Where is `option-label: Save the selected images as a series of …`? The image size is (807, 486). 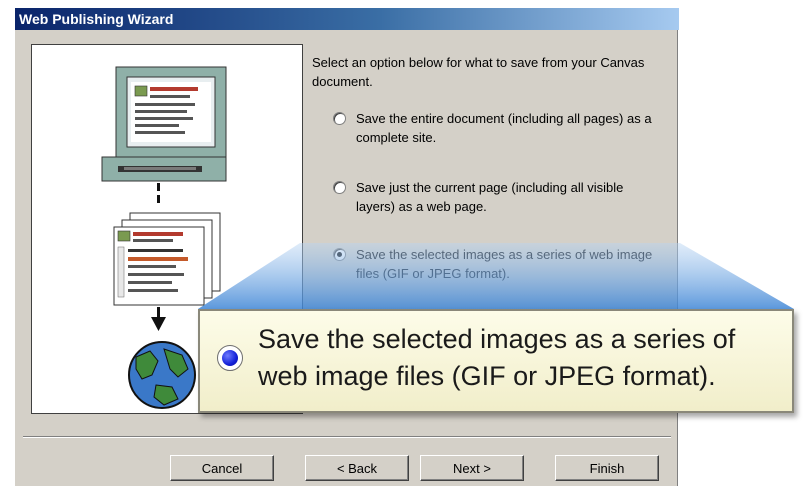
option-label: Save the selected images as a series of … is located at coordinates (504, 264).